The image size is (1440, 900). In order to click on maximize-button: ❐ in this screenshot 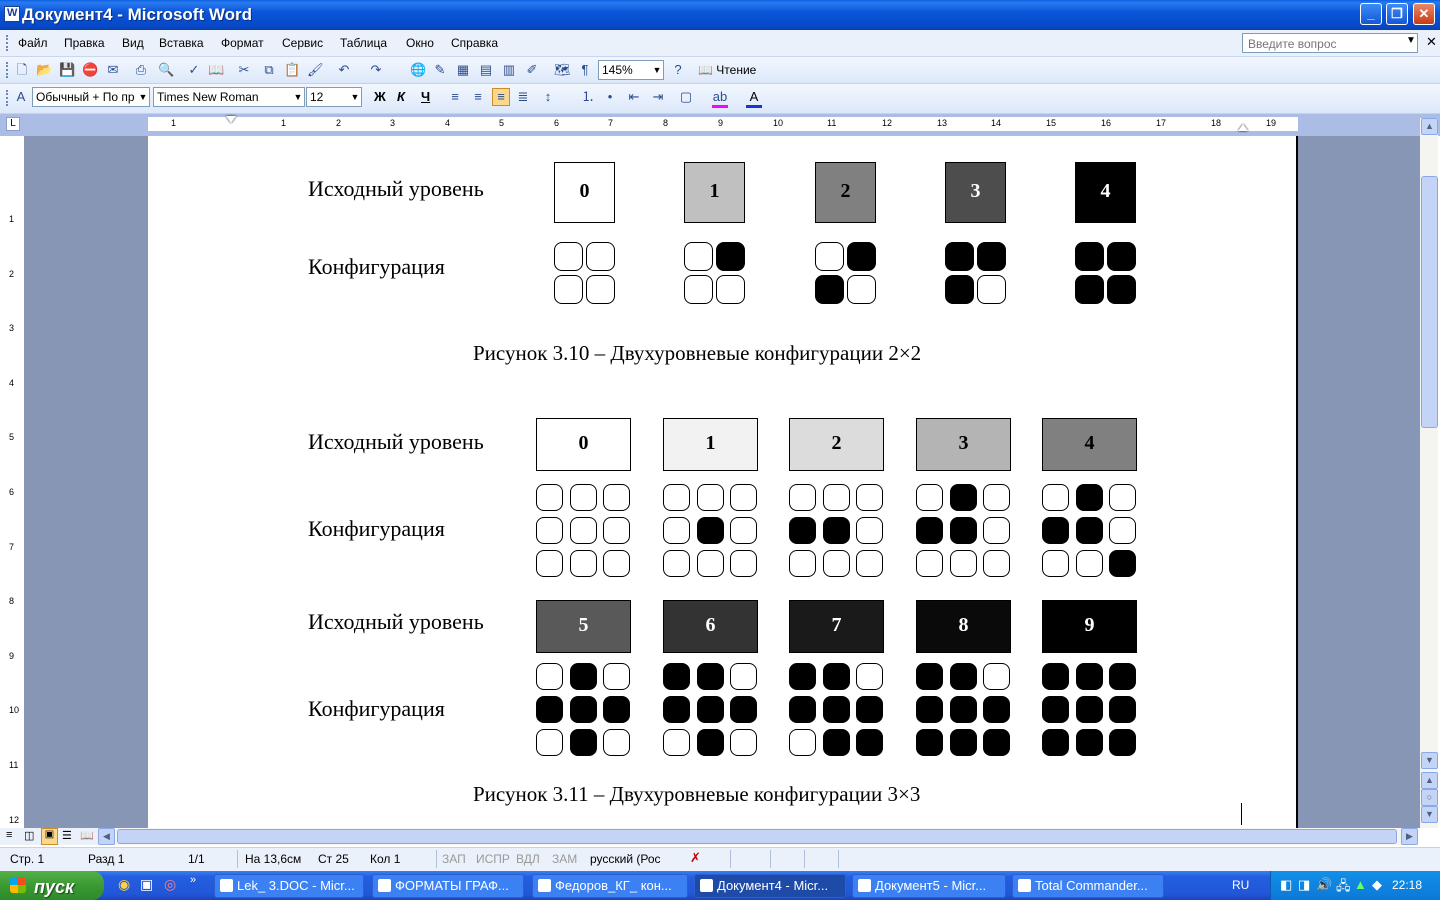, I will do `click(1397, 14)`.